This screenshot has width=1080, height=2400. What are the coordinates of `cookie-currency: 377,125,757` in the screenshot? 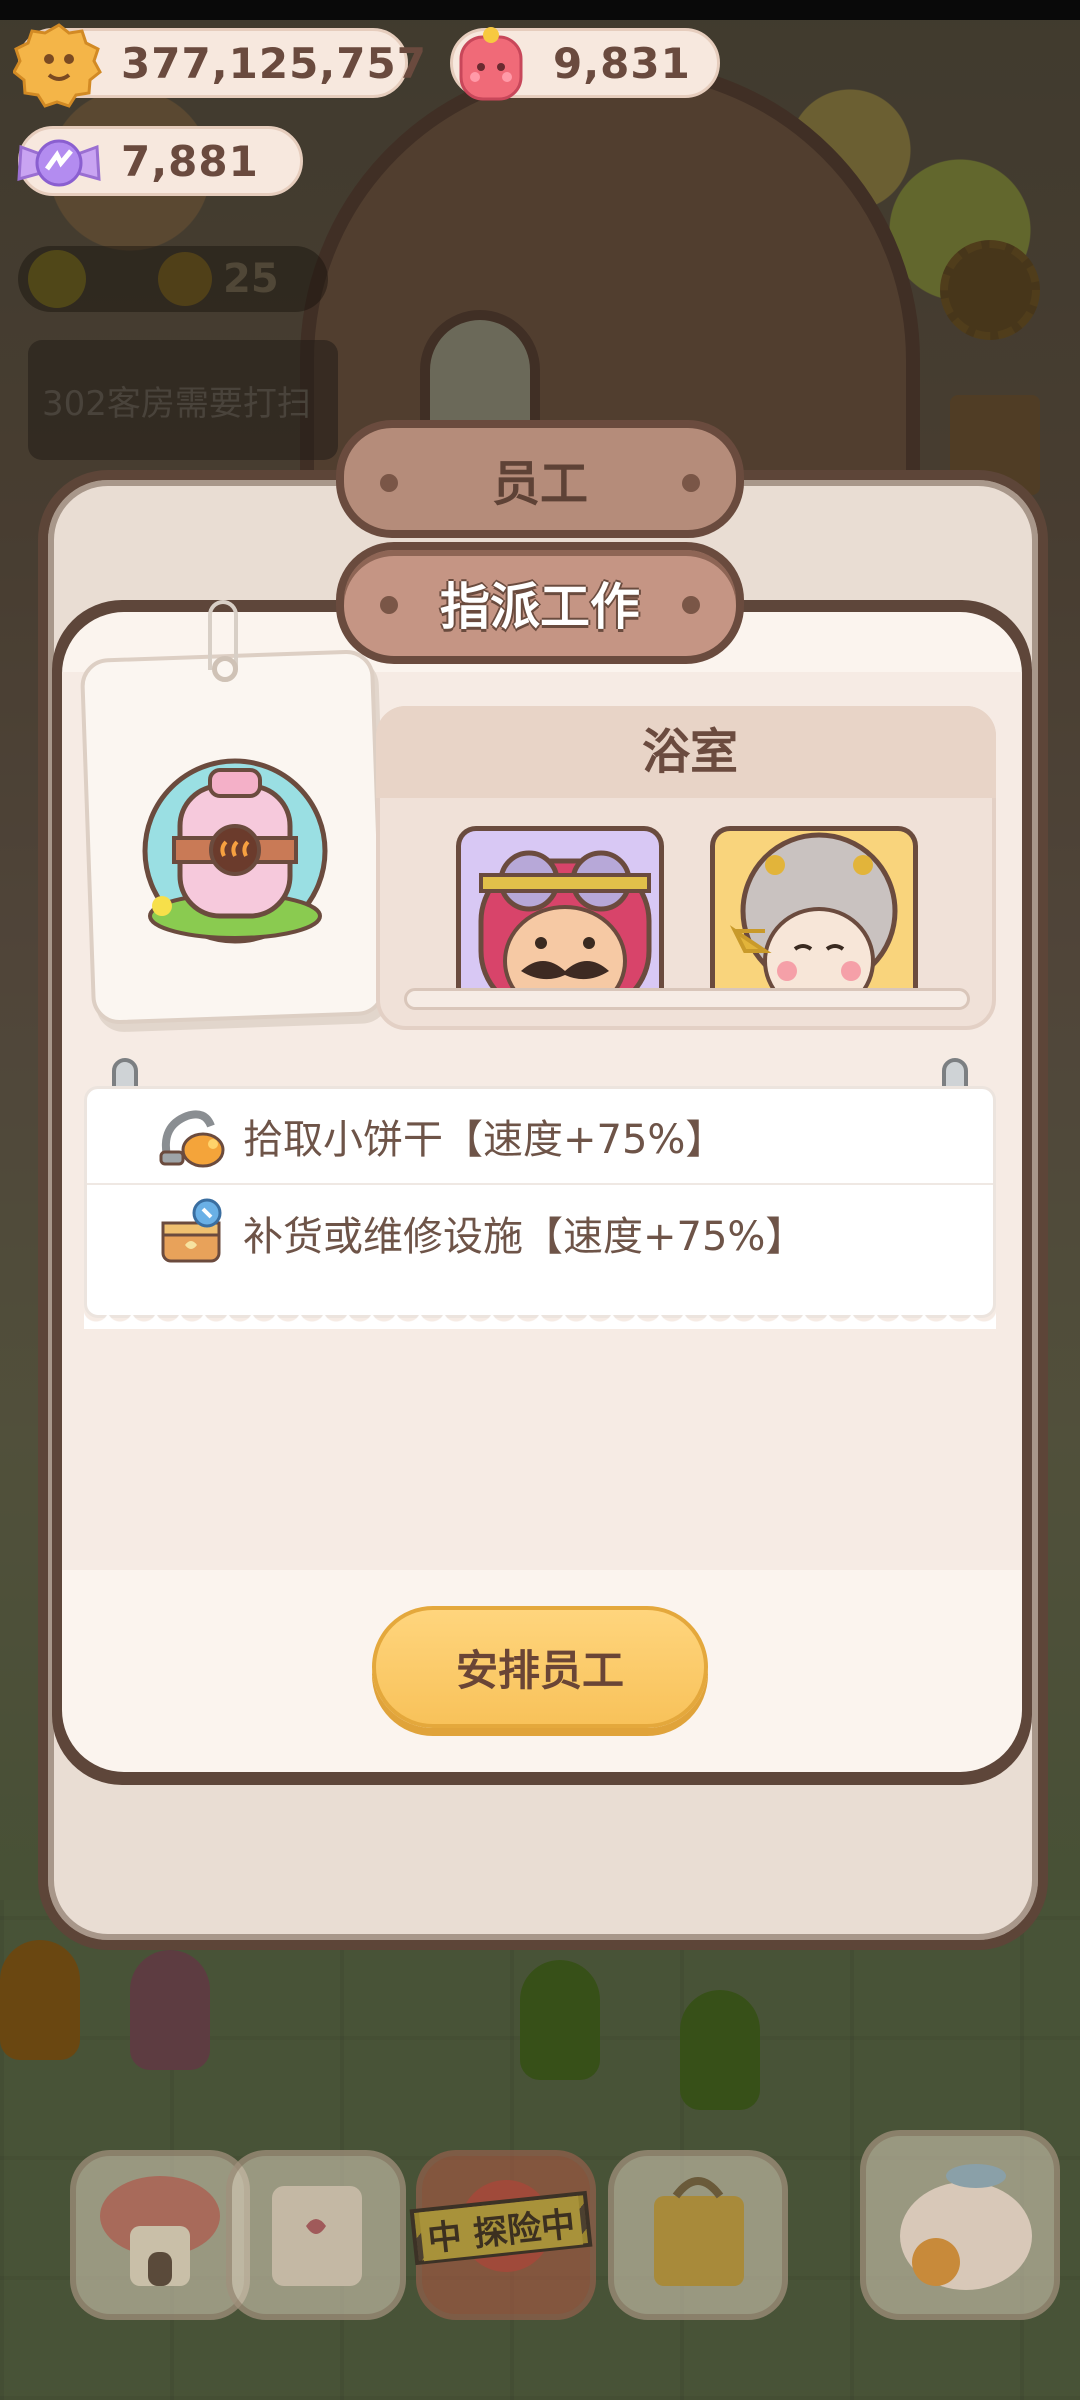 It's located at (219, 65).